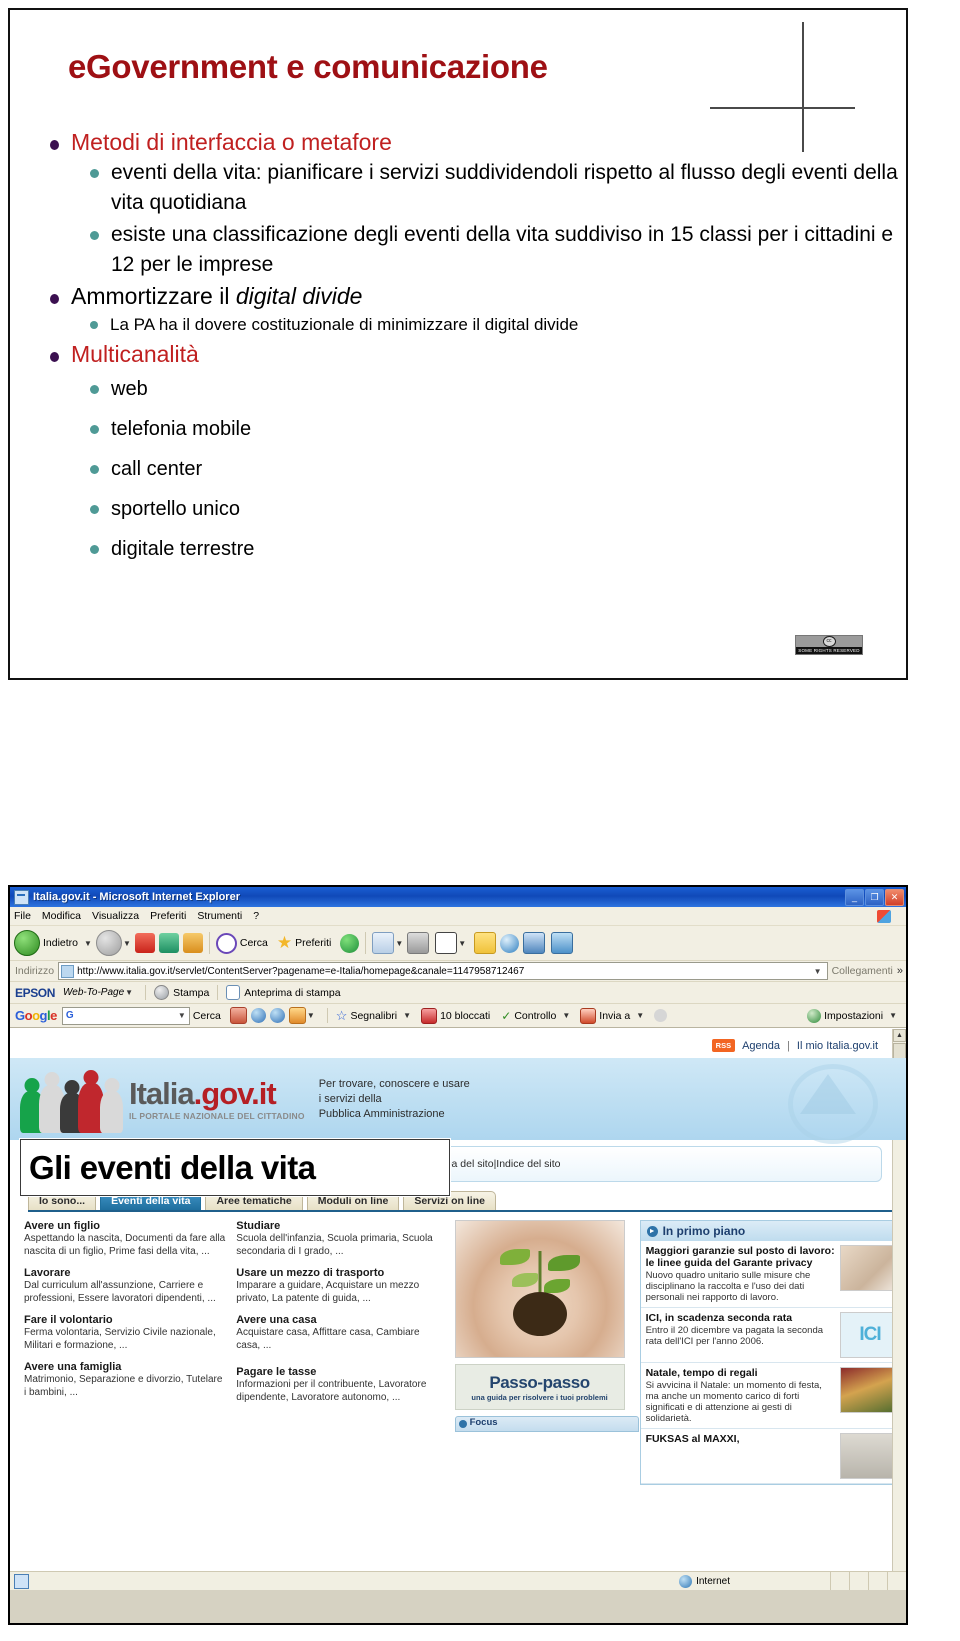 The image size is (960, 1641). Describe the element at coordinates (22, 916) in the screenshot. I see `menu-item-file: File` at that location.